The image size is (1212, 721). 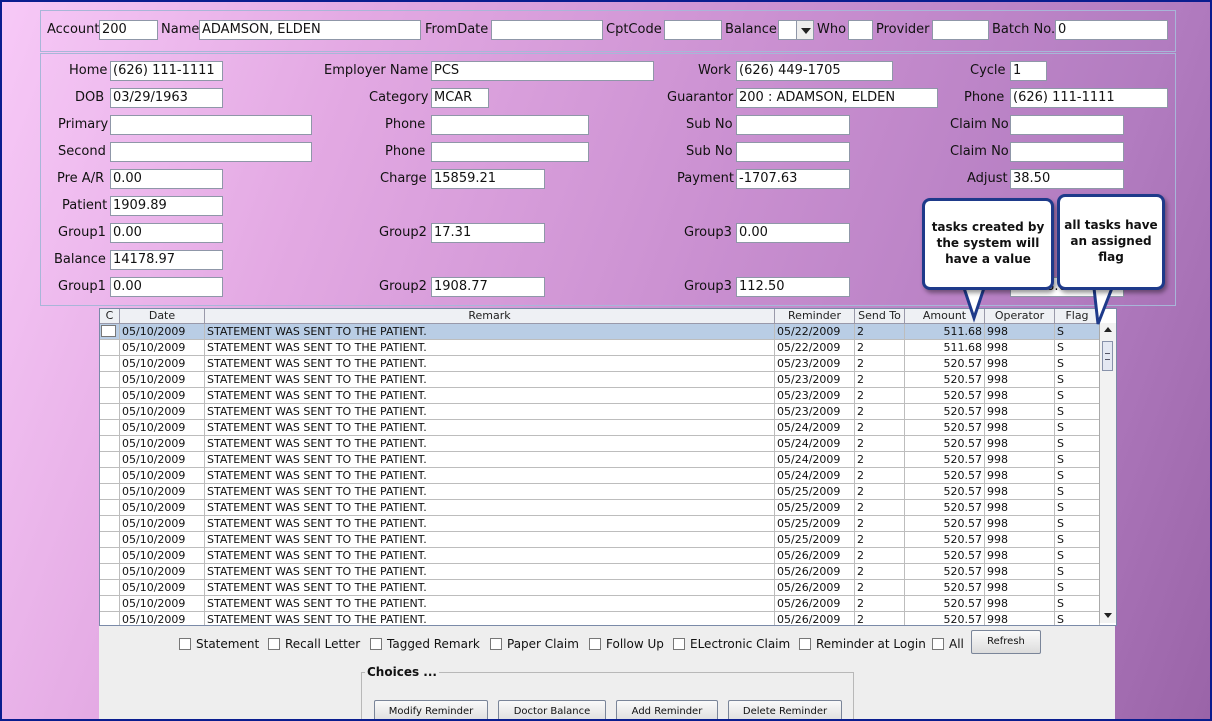 I want to click on prear-field: 0.00, so click(x=166, y=179).